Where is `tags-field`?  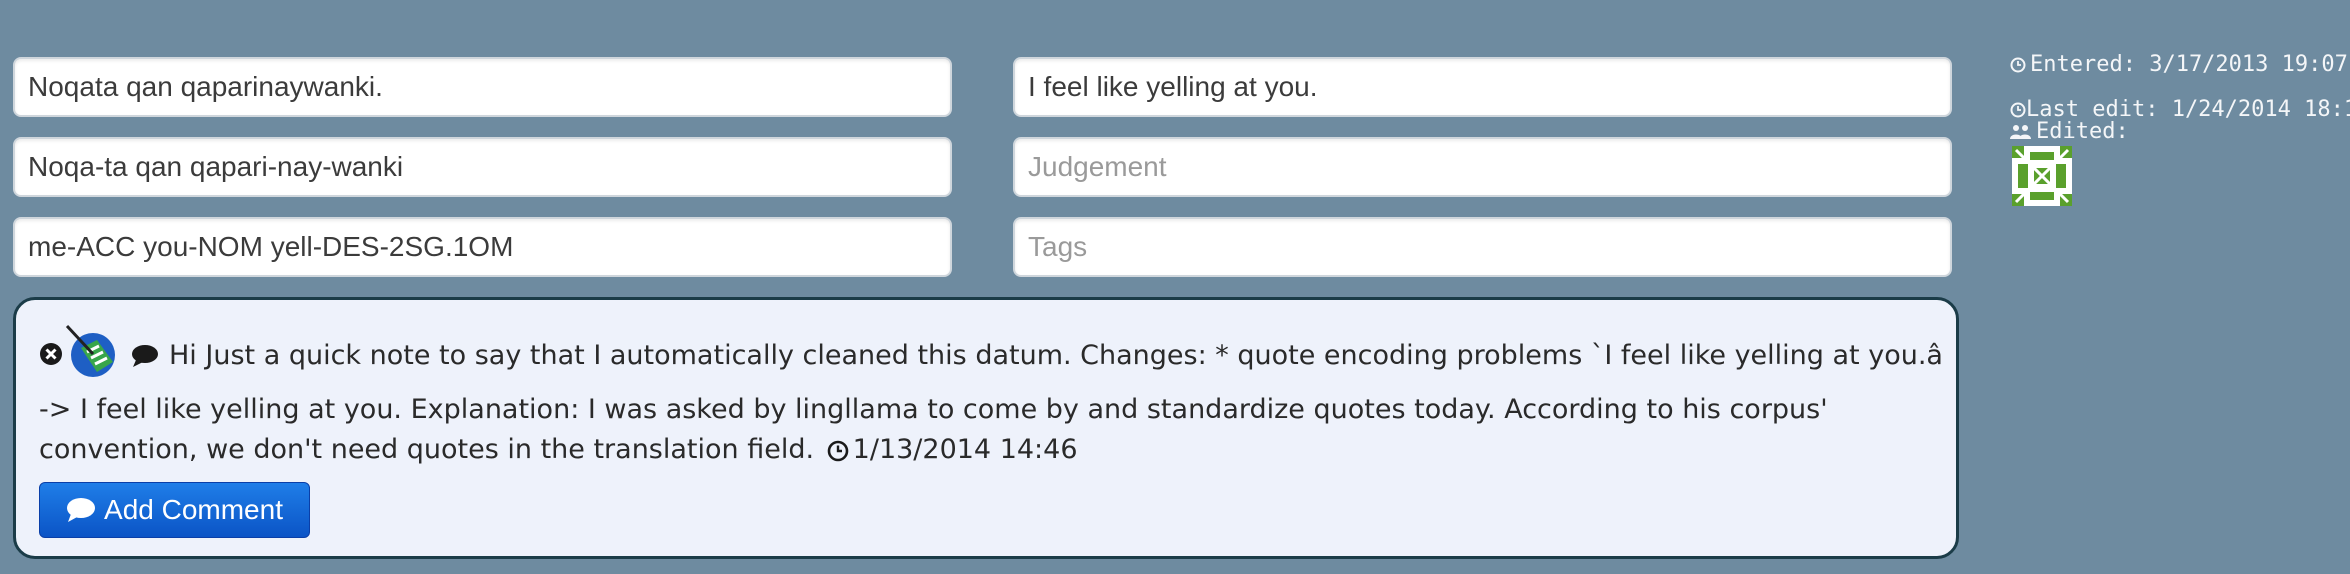 tags-field is located at coordinates (1482, 247).